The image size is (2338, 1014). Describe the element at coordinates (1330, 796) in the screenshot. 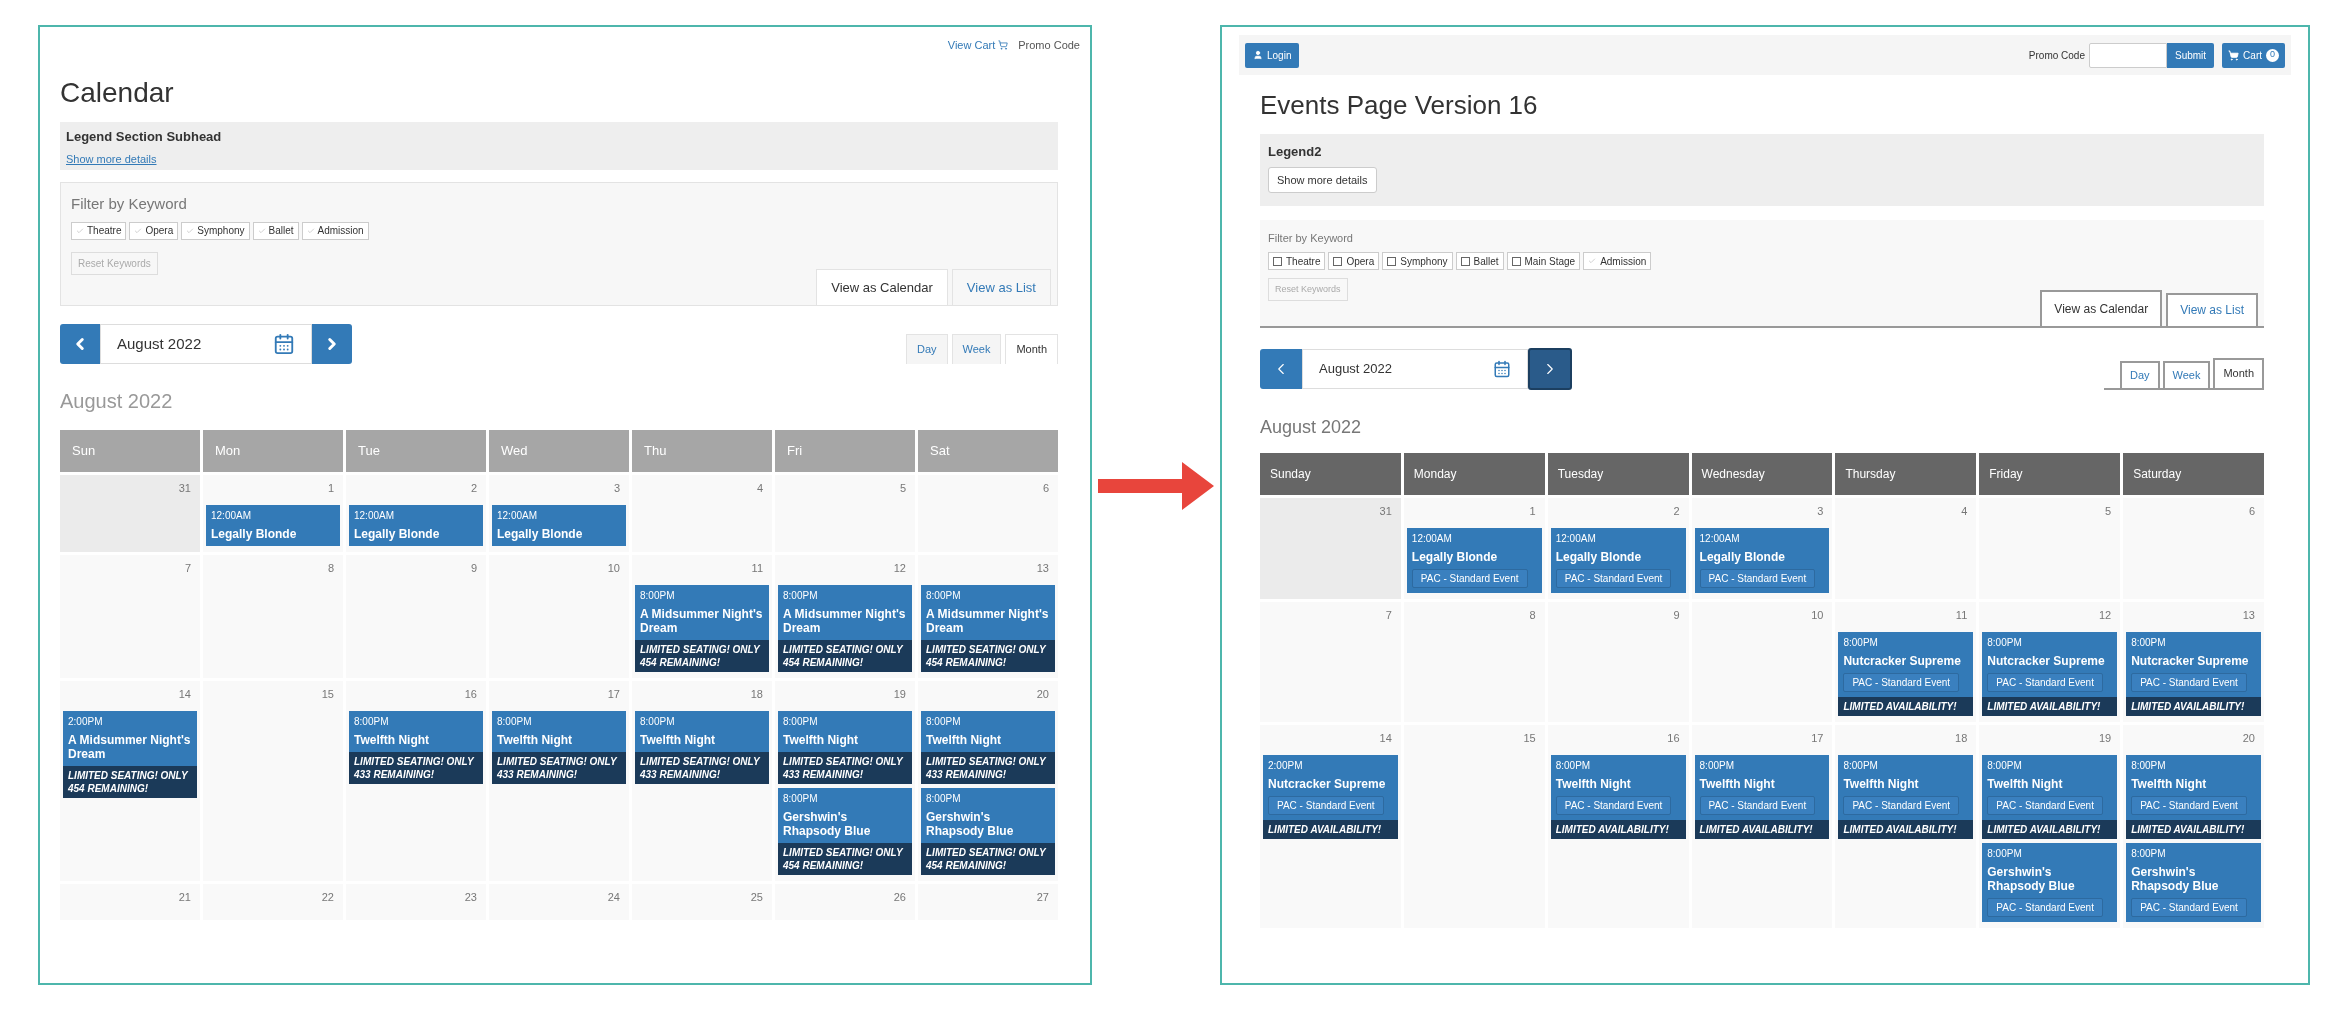

I see `event-card: 2:00PM Nutcracker Supreme PAC - Standard Event LIMITED AVAILABILITY!` at that location.